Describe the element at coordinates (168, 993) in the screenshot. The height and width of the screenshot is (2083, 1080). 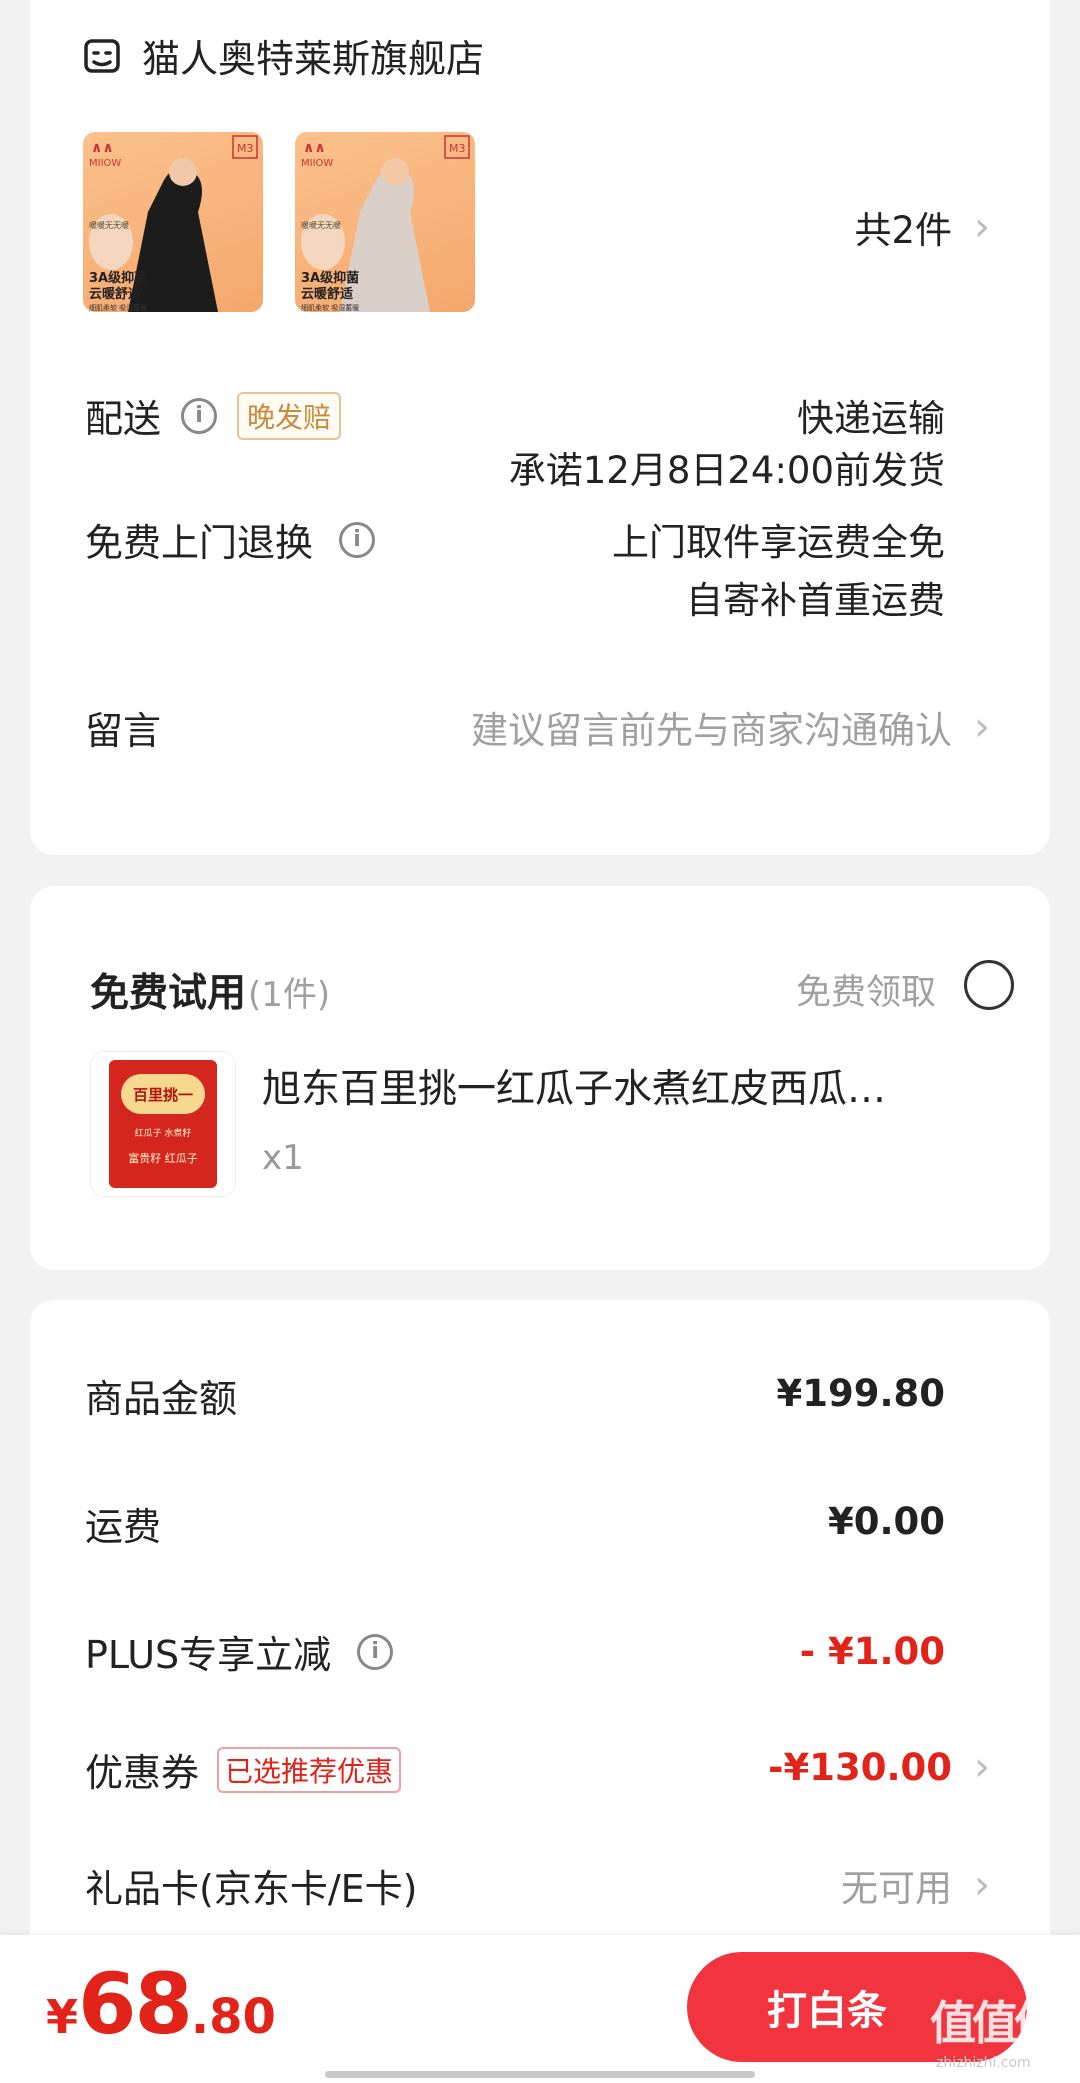
I see `trial-title: 免费试用` at that location.